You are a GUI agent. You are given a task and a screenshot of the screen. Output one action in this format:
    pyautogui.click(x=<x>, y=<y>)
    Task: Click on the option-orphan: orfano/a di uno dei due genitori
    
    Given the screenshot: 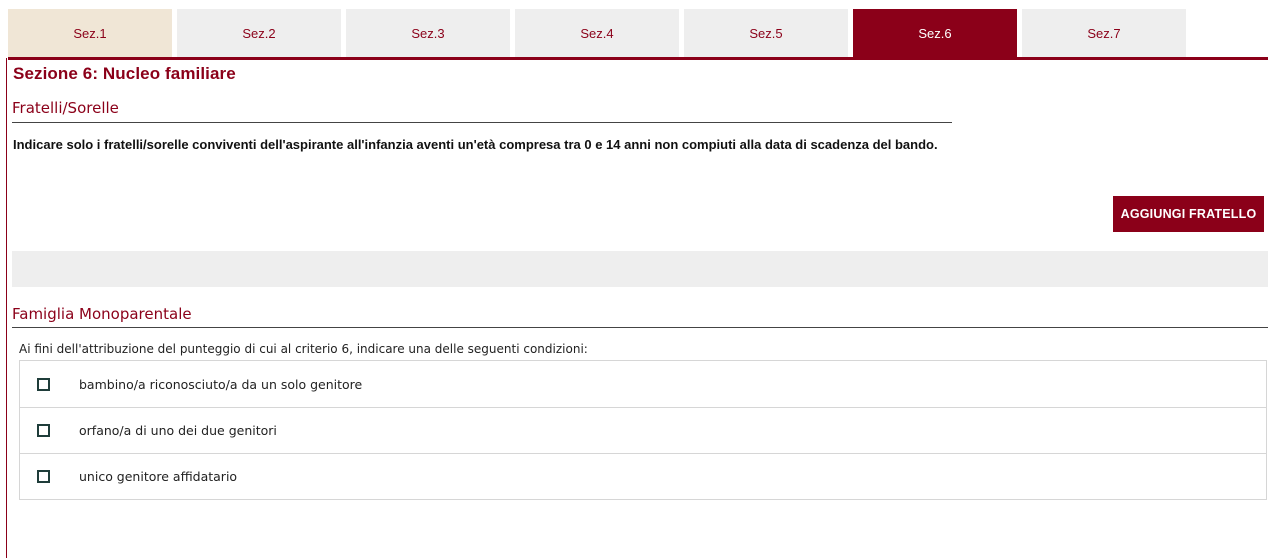 What is the action you would take?
    pyautogui.click(x=643, y=430)
    